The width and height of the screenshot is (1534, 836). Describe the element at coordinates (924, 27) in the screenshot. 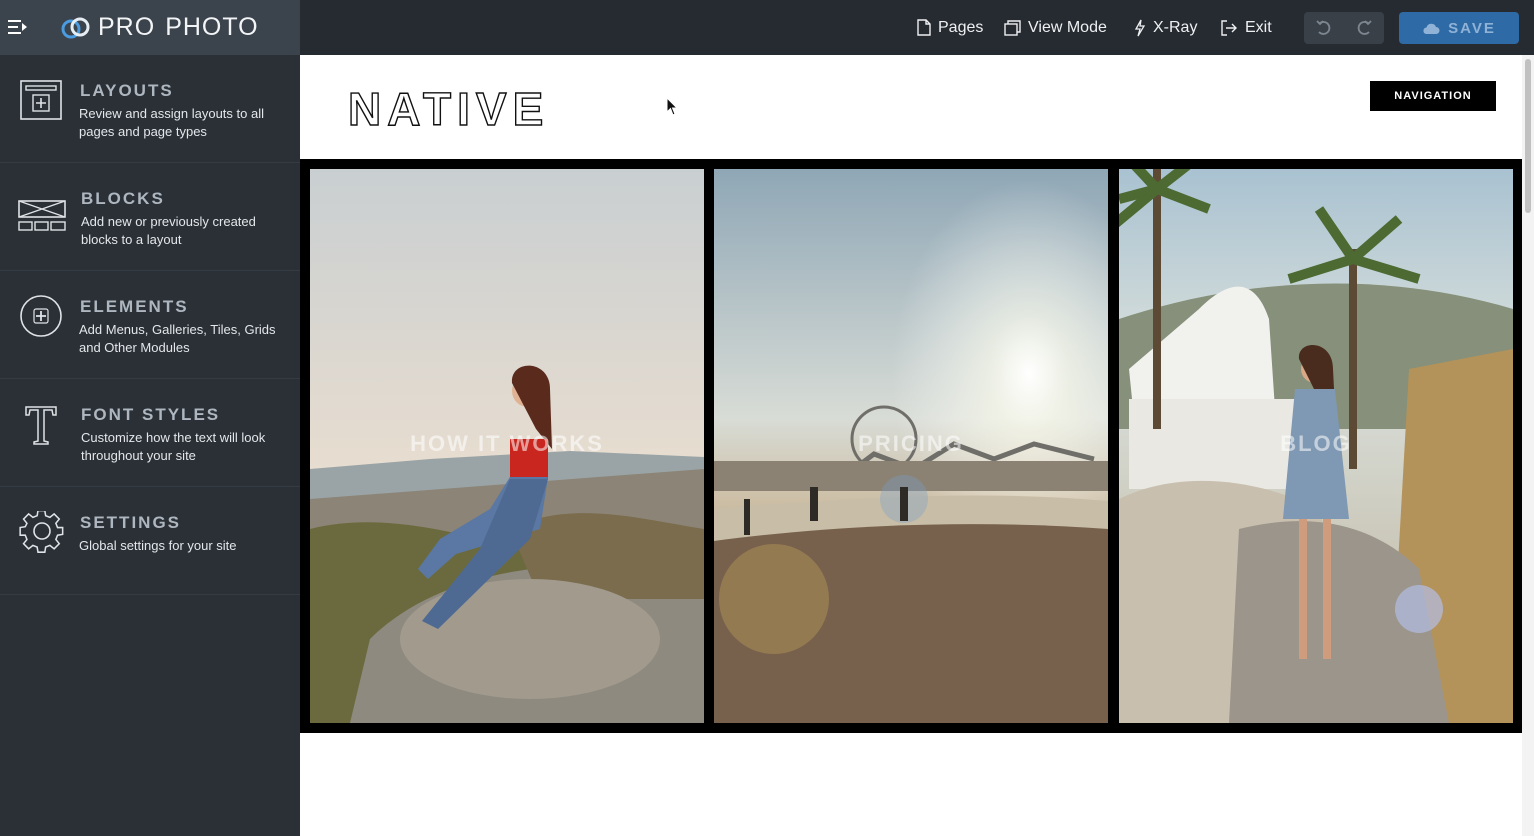

I see `page-icon` at that location.